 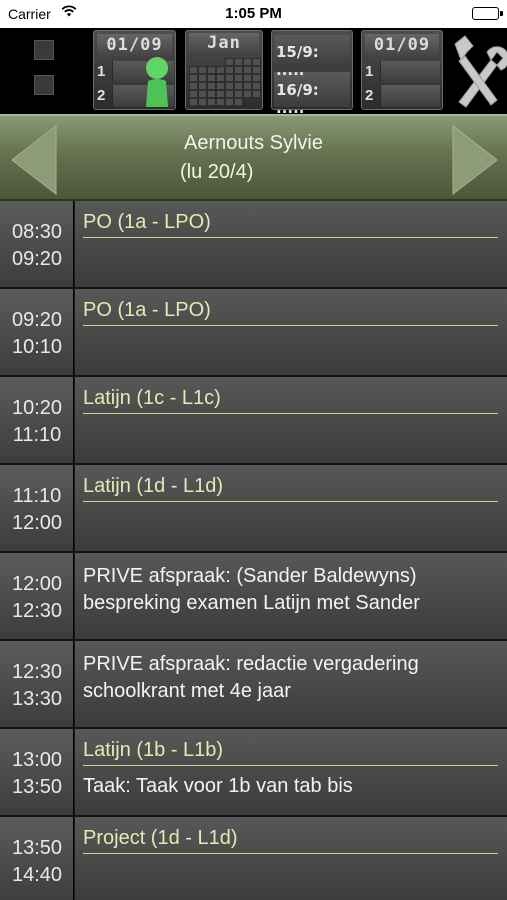 What do you see at coordinates (402, 45) in the screenshot?
I see `week-view-date: 01/09` at bounding box center [402, 45].